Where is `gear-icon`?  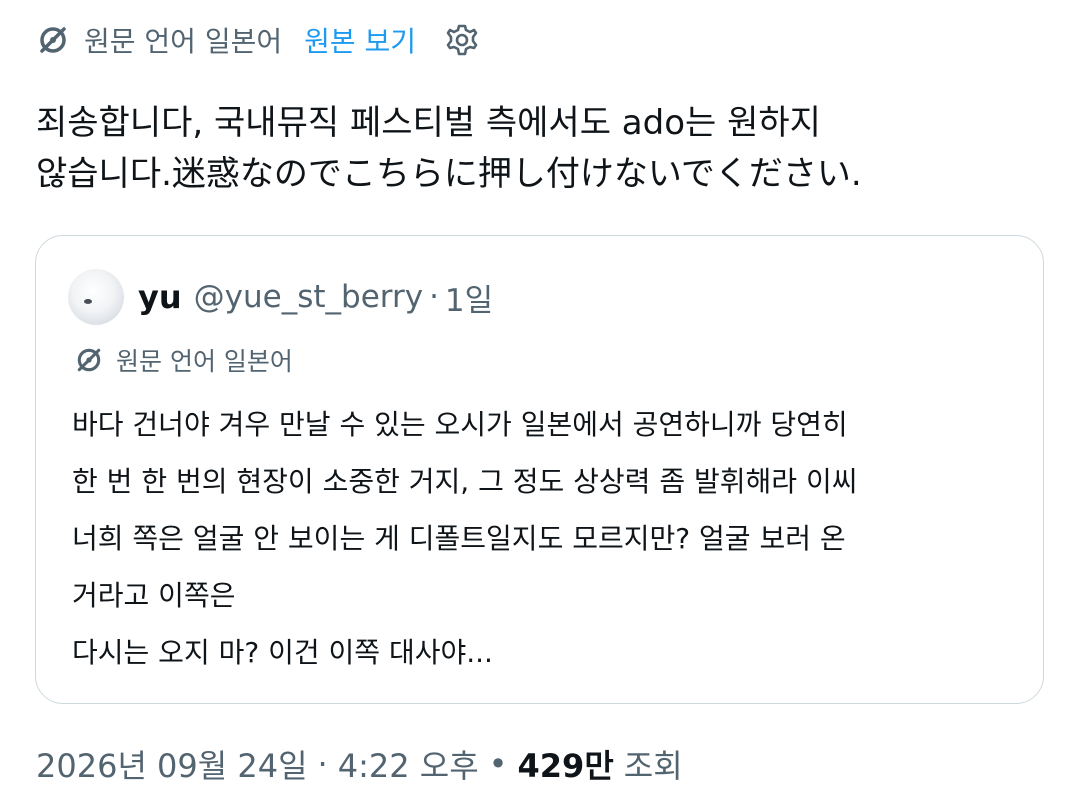 gear-icon is located at coordinates (462, 40).